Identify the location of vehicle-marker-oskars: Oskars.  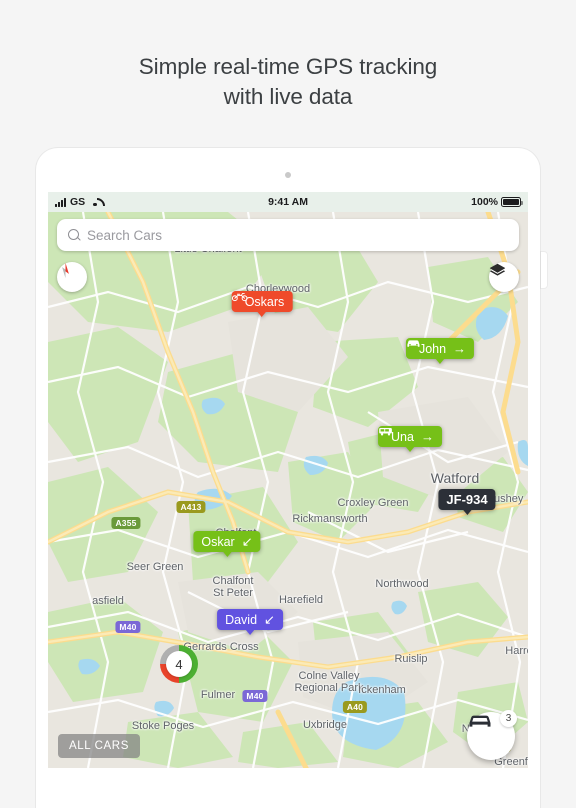
(262, 304).